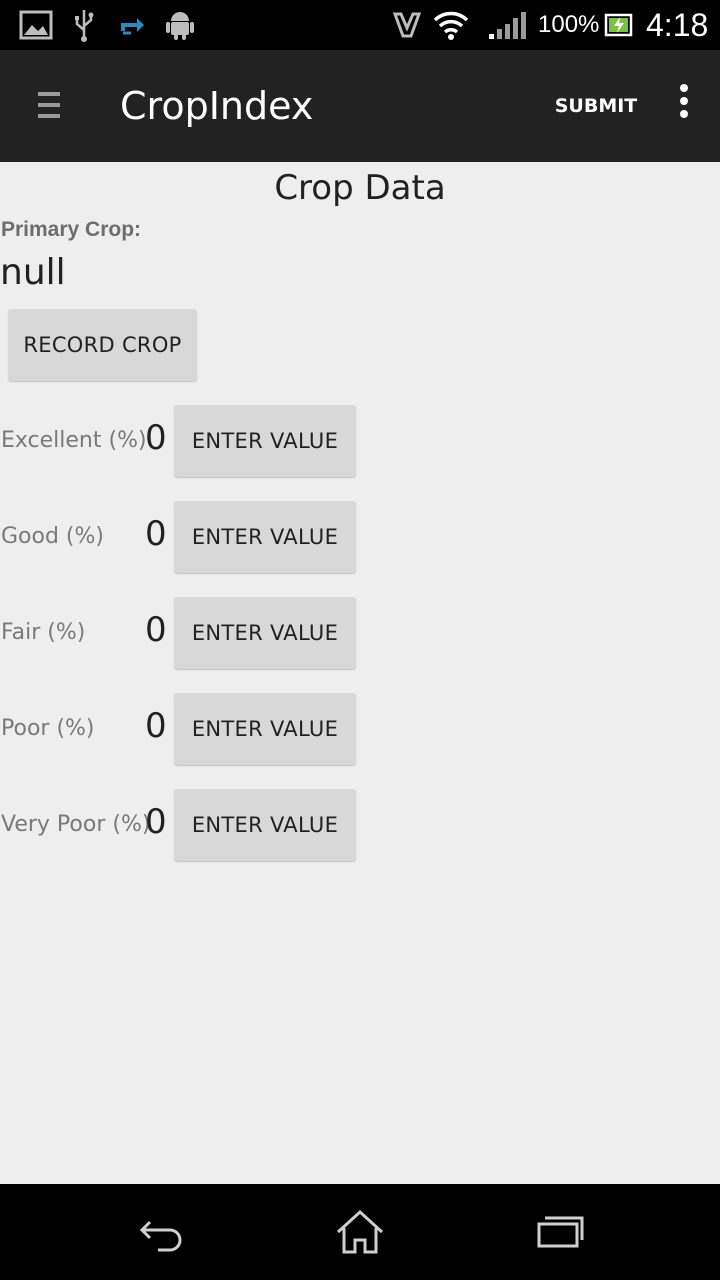 This screenshot has width=720, height=1280. What do you see at coordinates (360, 441) in the screenshot?
I see `rating-row-excellent: Excellent (%) 0 ENTER VALUE` at bounding box center [360, 441].